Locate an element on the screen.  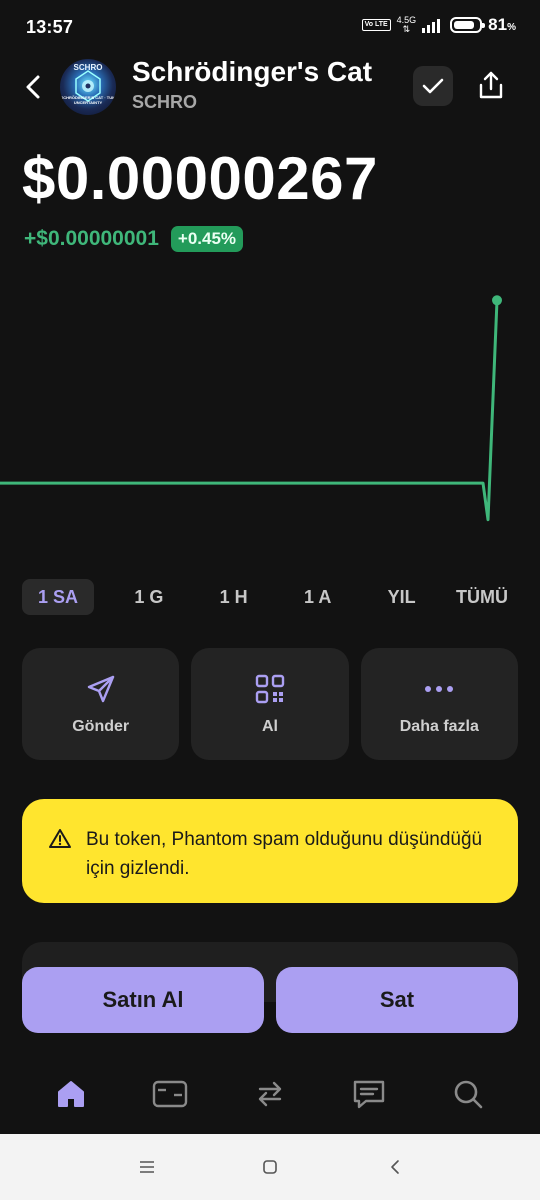
token-name: Schrödinger's Cat is located at coordinates (252, 71).